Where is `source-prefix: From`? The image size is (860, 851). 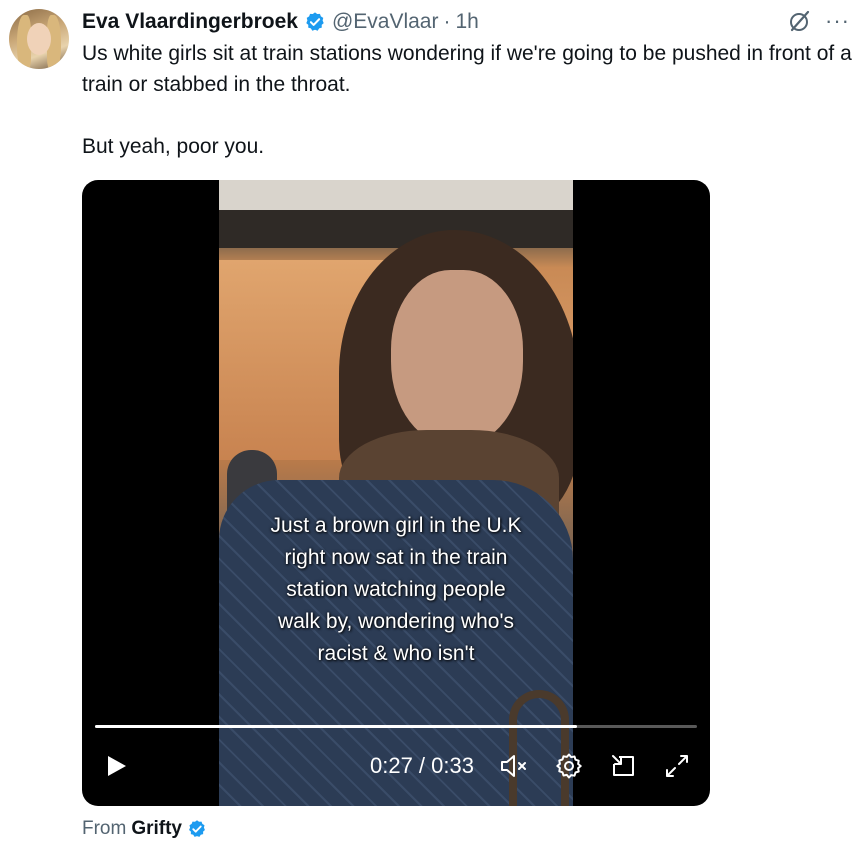 source-prefix: From is located at coordinates (104, 828).